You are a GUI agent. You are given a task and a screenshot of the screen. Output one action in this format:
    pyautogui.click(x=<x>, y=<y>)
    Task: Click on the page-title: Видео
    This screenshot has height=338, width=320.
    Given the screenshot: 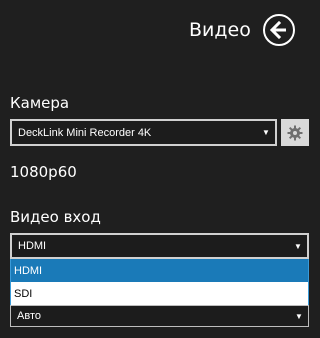 What is the action you would take?
    pyautogui.click(x=220, y=30)
    